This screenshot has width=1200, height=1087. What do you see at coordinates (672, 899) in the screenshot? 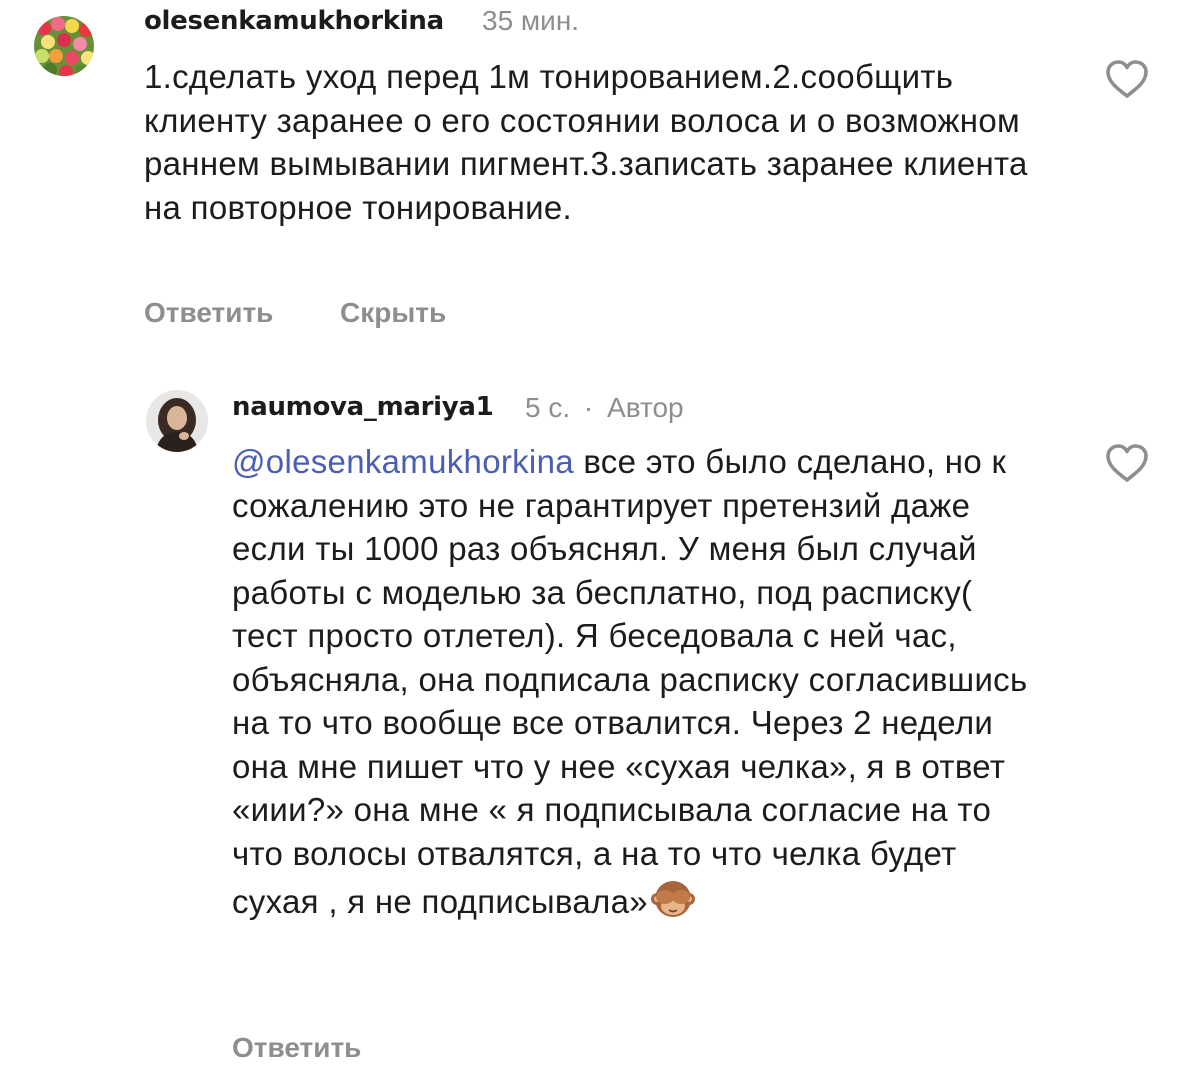
I see `see-no-evil-monkey-icon` at bounding box center [672, 899].